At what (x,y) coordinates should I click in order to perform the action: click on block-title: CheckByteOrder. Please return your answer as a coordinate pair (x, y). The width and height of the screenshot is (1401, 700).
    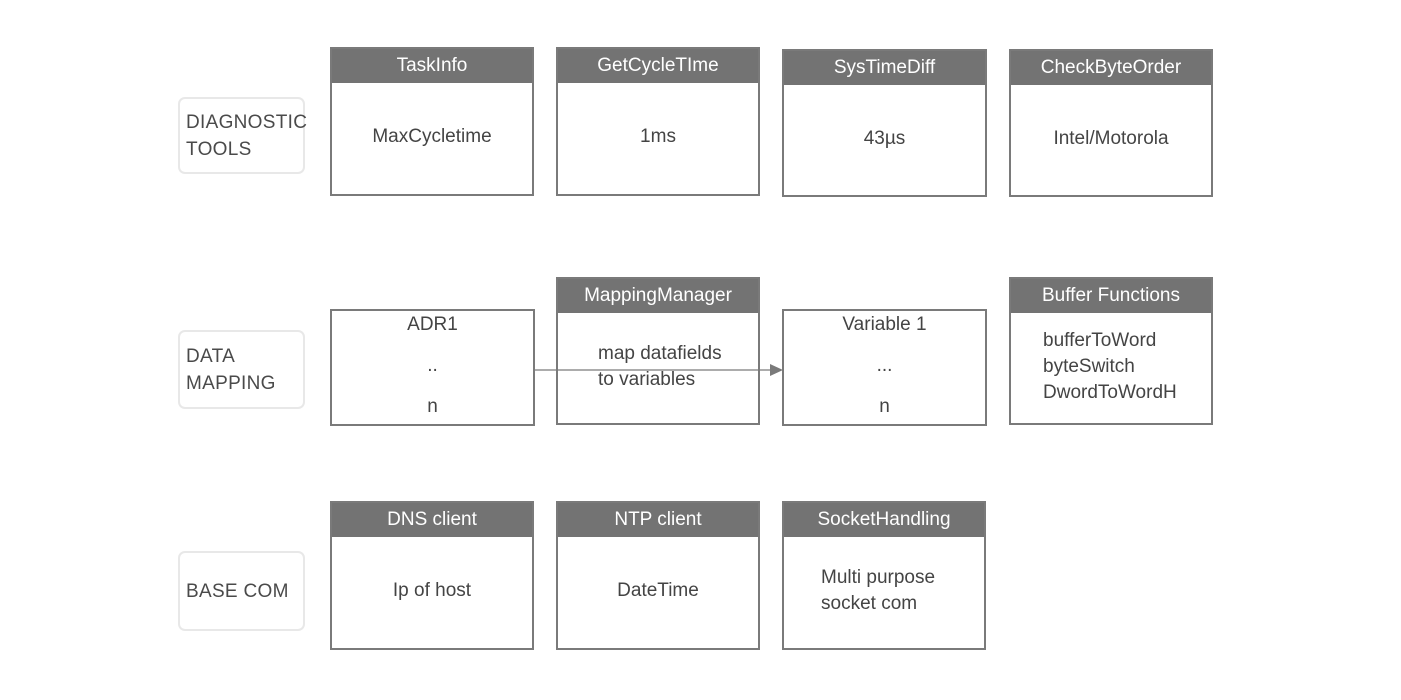
    Looking at the image, I should click on (1111, 68).